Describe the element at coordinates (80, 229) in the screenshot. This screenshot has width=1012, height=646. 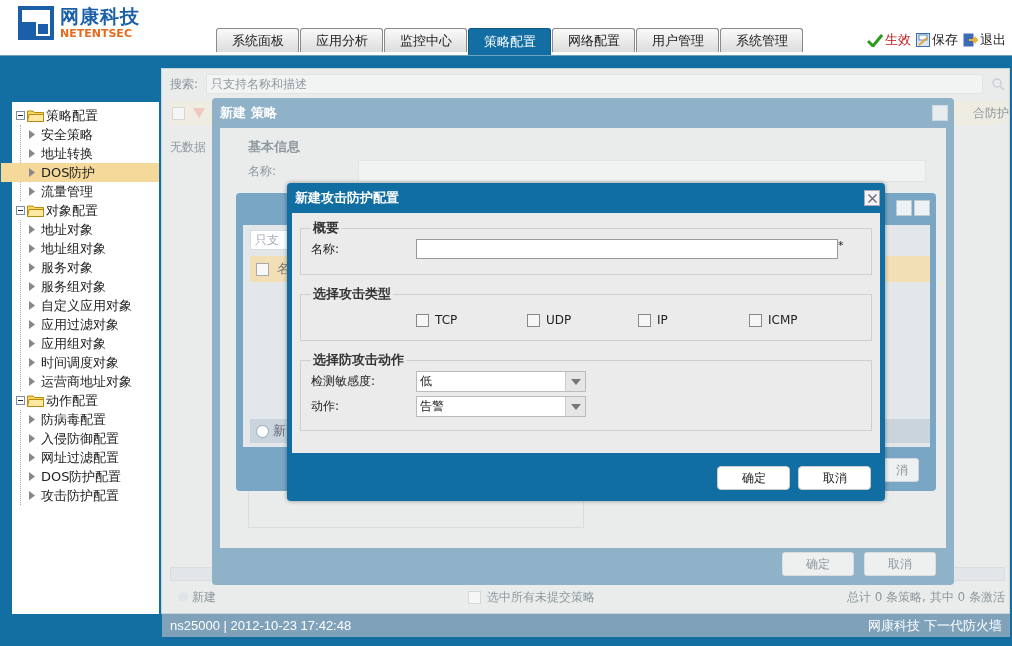
I see `tree-item: 地址对象` at that location.